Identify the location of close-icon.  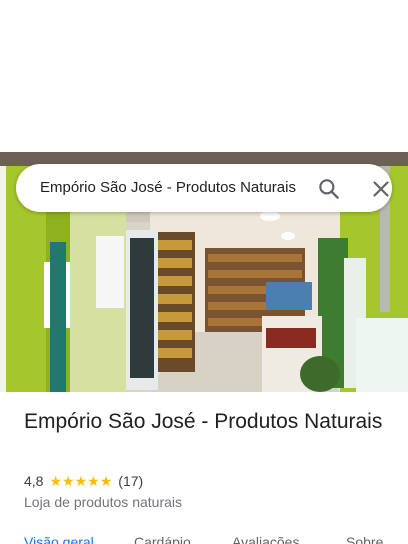
(381, 189).